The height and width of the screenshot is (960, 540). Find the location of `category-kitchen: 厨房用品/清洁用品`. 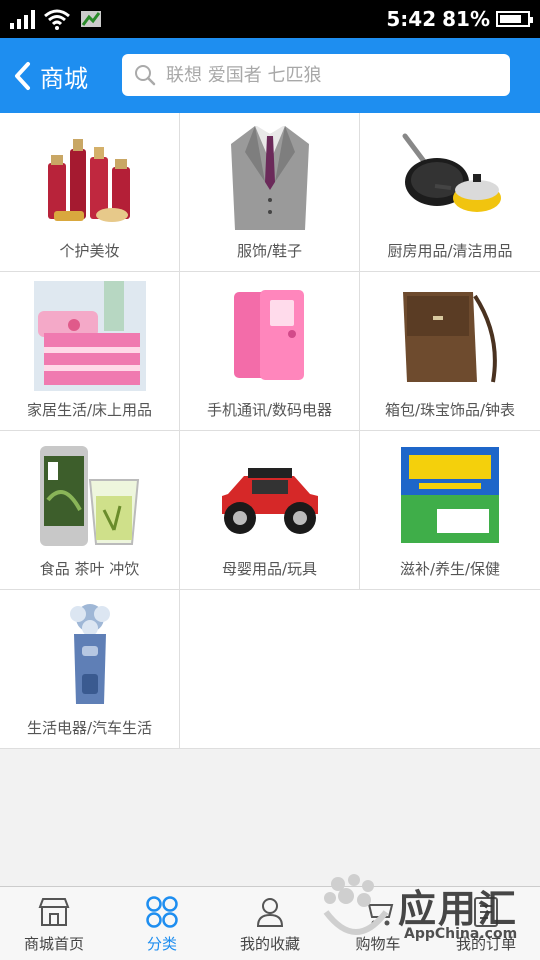

category-kitchen: 厨房用品/清洁用品 is located at coordinates (450, 192).